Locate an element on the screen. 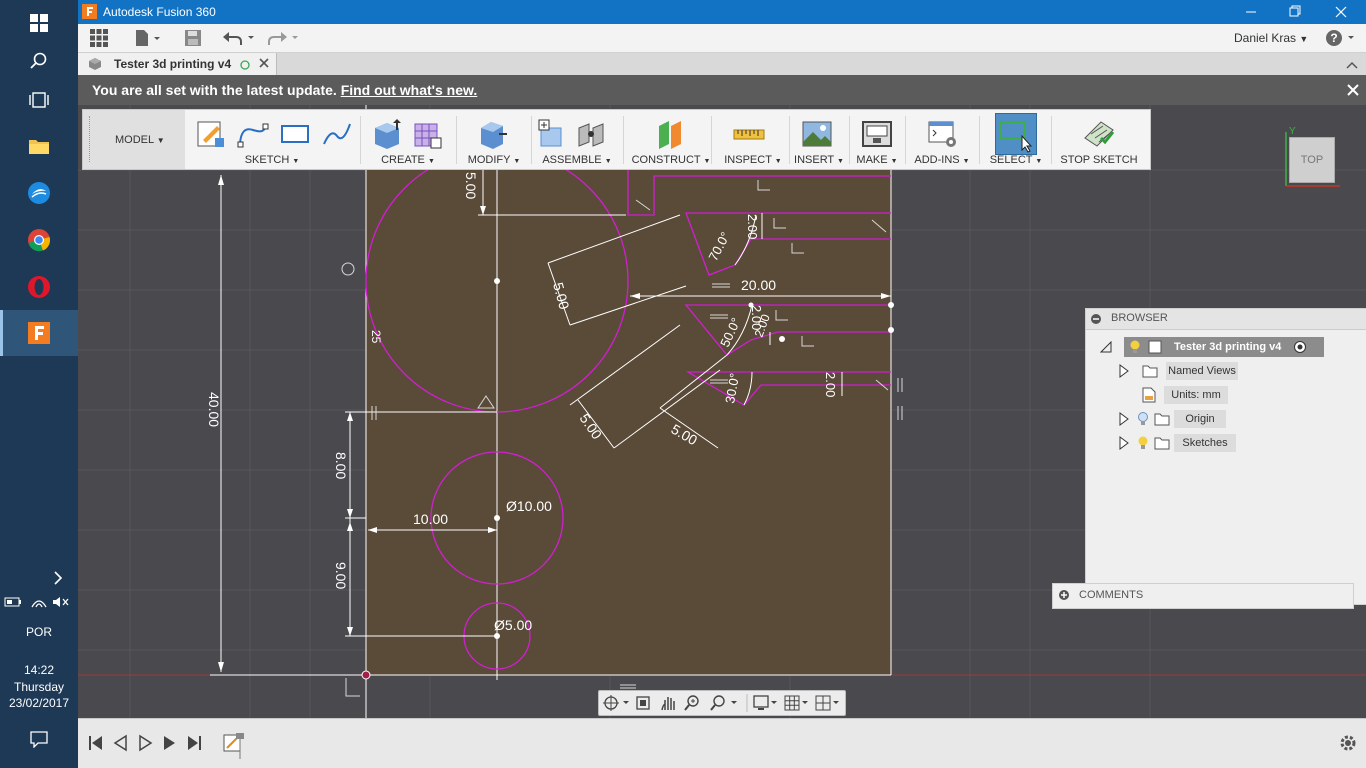 The width and height of the screenshot is (1366, 768). origin-point is located at coordinates (366, 675).